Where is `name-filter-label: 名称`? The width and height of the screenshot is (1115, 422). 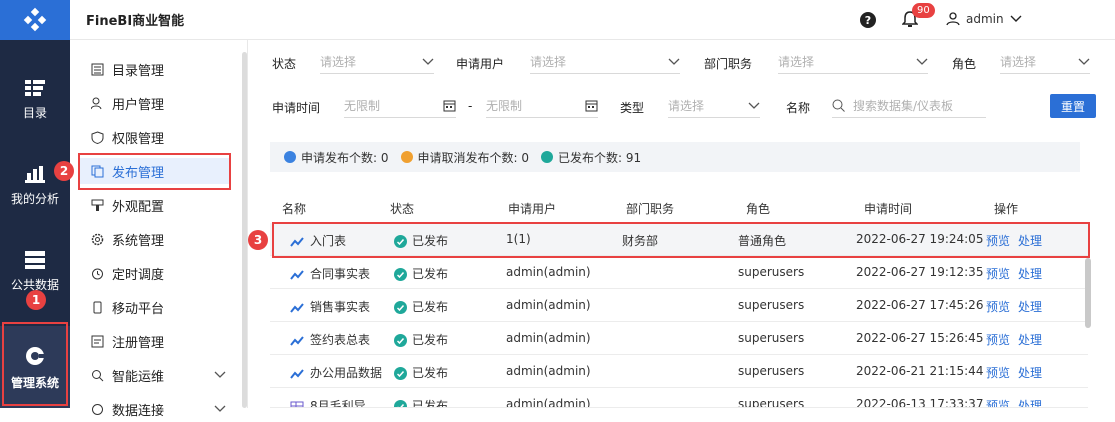
name-filter-label: 名称 is located at coordinates (798, 108).